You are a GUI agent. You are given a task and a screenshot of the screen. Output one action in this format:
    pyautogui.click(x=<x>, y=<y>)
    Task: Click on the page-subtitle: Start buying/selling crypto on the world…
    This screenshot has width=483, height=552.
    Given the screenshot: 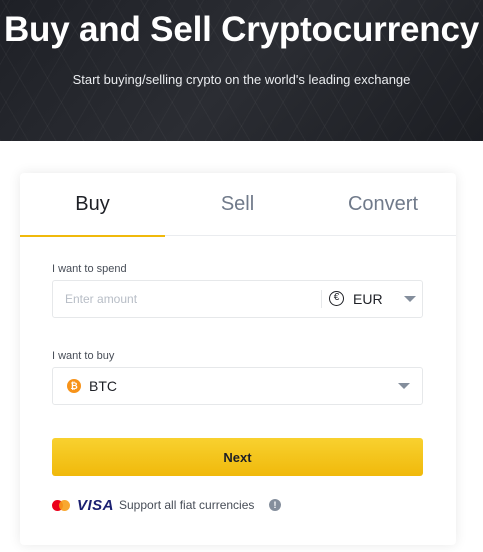 What is the action you would take?
    pyautogui.click(x=241, y=79)
    